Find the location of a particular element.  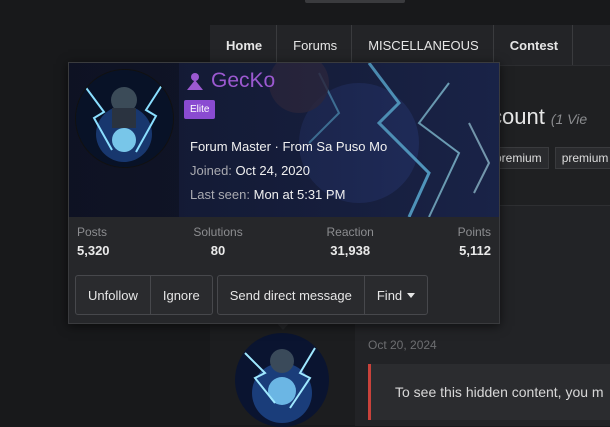

breadcrumb-forums: Forums is located at coordinates (315, 45).